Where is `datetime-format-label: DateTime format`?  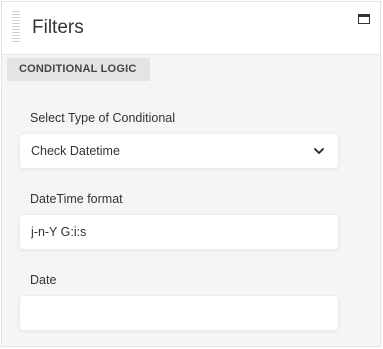 datetime-format-label: DateTime format is located at coordinates (76, 199).